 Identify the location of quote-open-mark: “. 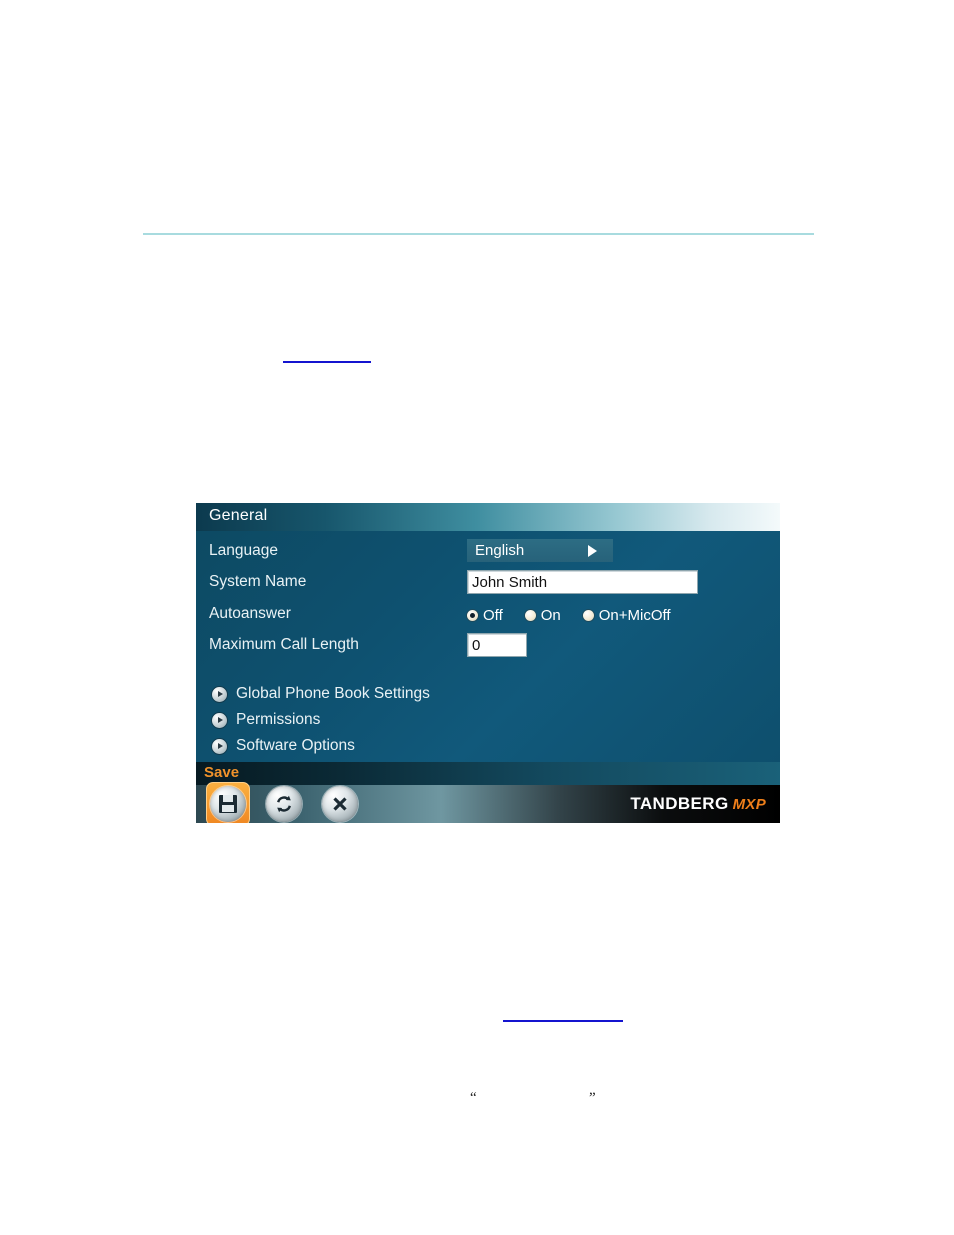
(473, 1098).